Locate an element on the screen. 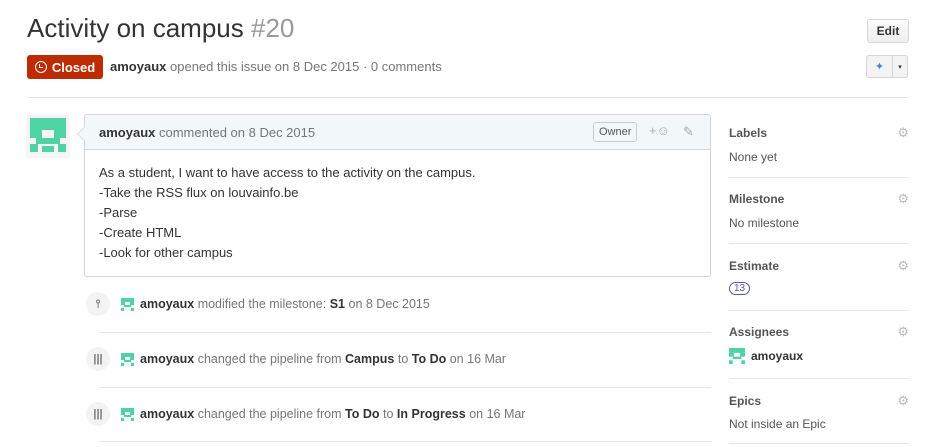 This screenshot has width=928, height=447. issue-author-link: amoyaux is located at coordinates (138, 66).